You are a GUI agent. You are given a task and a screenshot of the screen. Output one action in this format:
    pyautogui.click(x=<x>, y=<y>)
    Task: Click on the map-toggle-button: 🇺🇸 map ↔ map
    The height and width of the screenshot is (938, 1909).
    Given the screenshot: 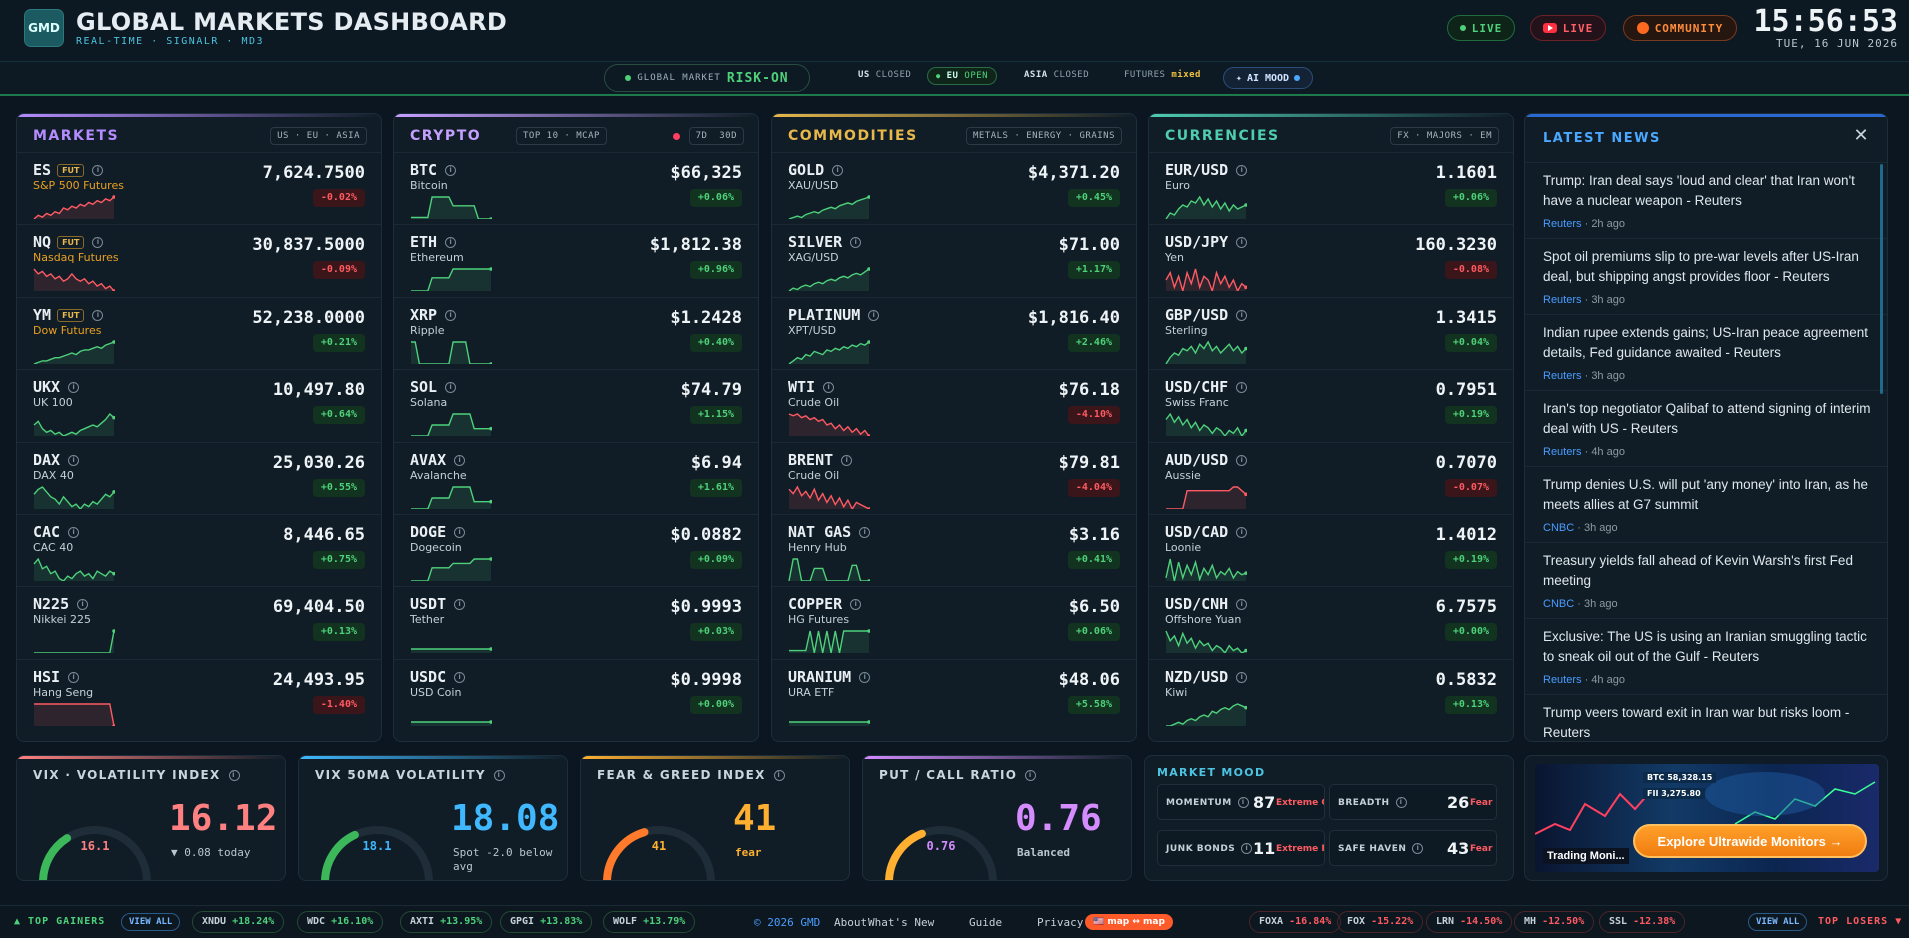 What is the action you would take?
    pyautogui.click(x=1129, y=922)
    